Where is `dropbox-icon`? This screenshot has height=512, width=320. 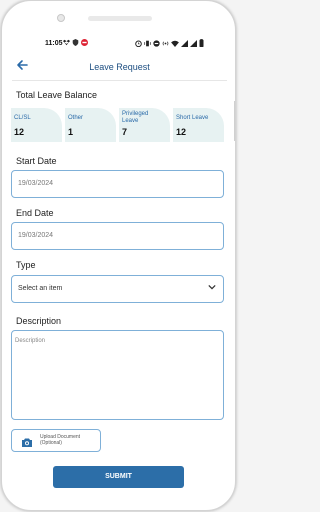 dropbox-icon is located at coordinates (66, 44).